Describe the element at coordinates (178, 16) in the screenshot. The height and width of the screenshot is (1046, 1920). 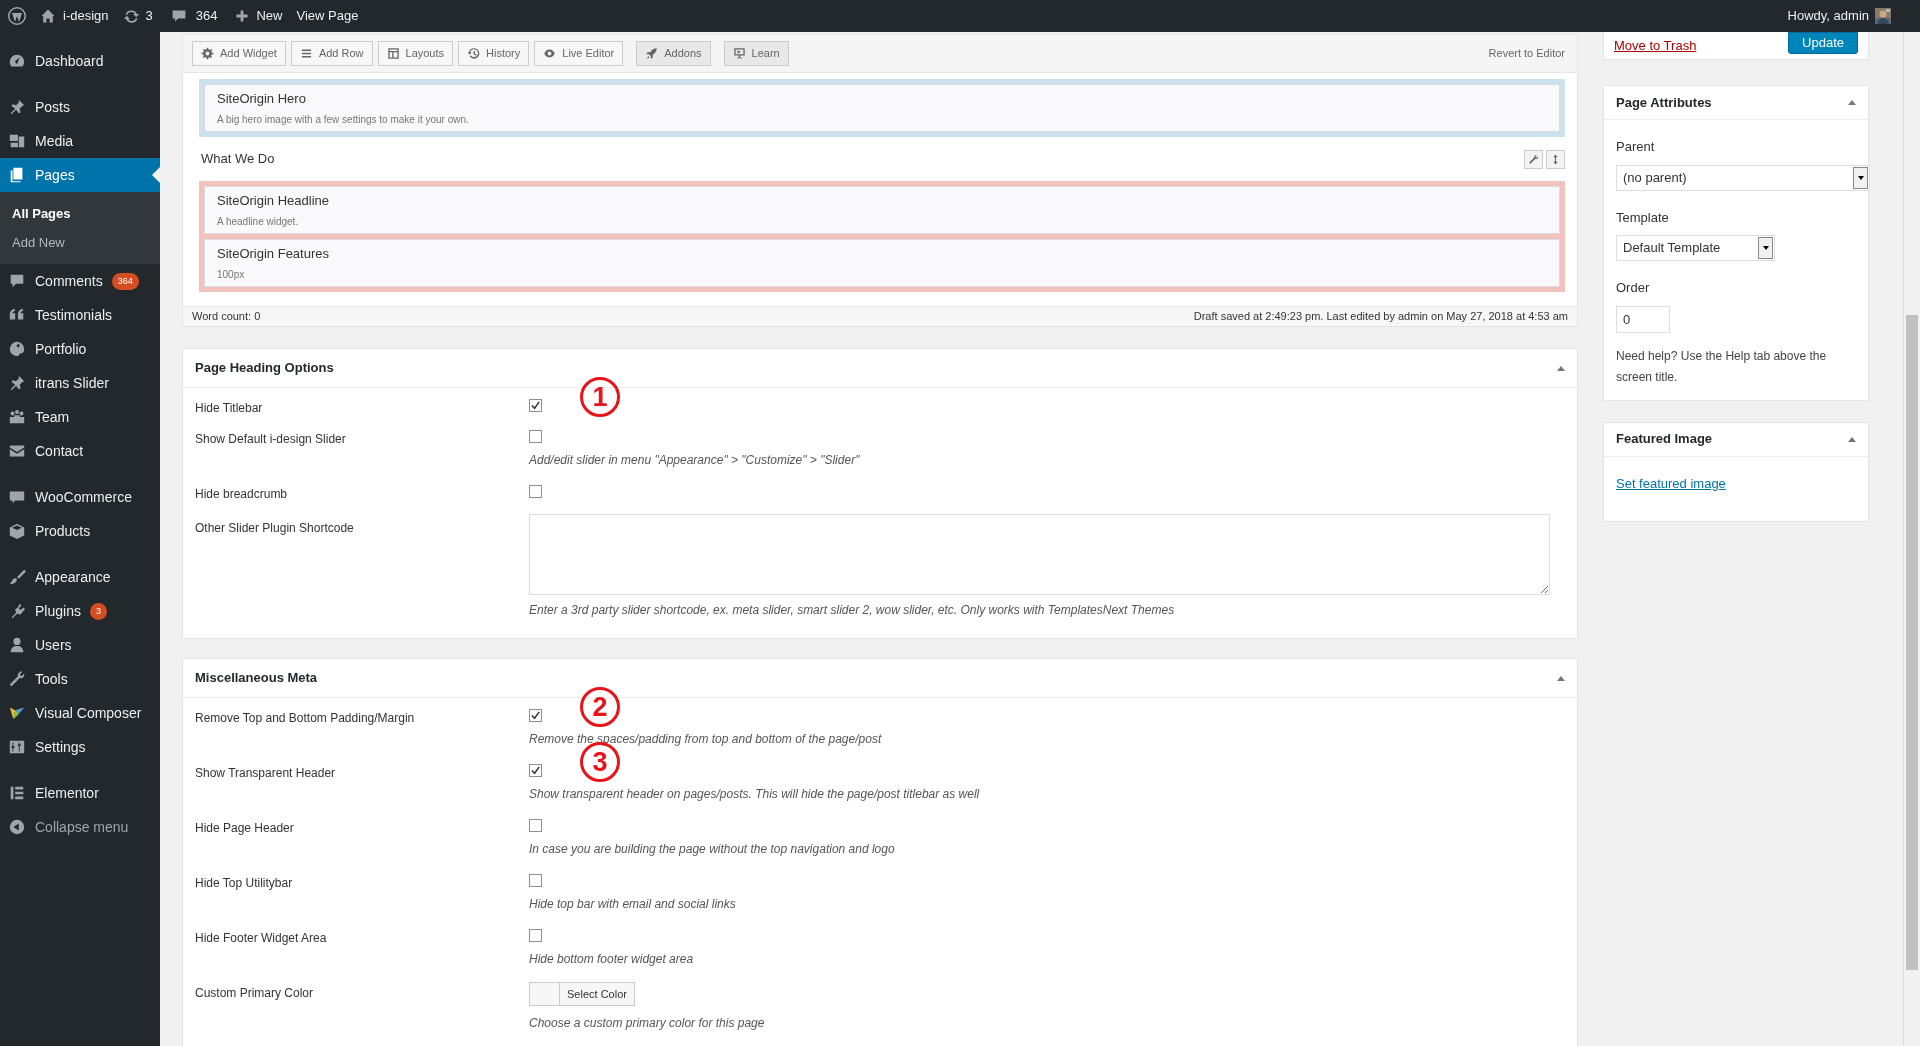
I see `speech-bubble-icon` at that location.